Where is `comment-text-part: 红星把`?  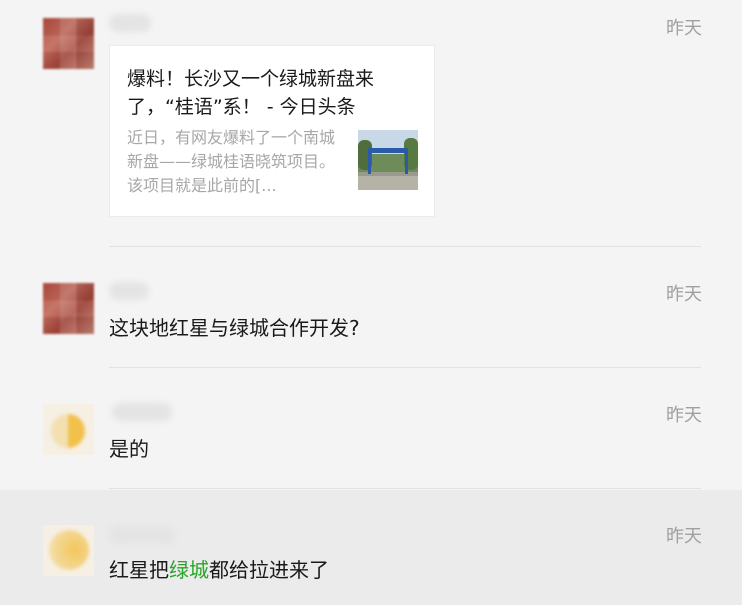
comment-text-part: 红星把 is located at coordinates (139, 570).